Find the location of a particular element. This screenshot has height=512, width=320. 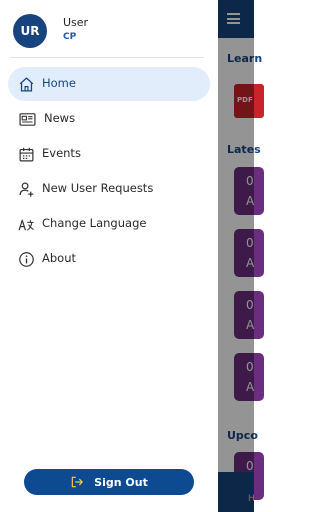

nav-item-home: Home is located at coordinates (109, 84).